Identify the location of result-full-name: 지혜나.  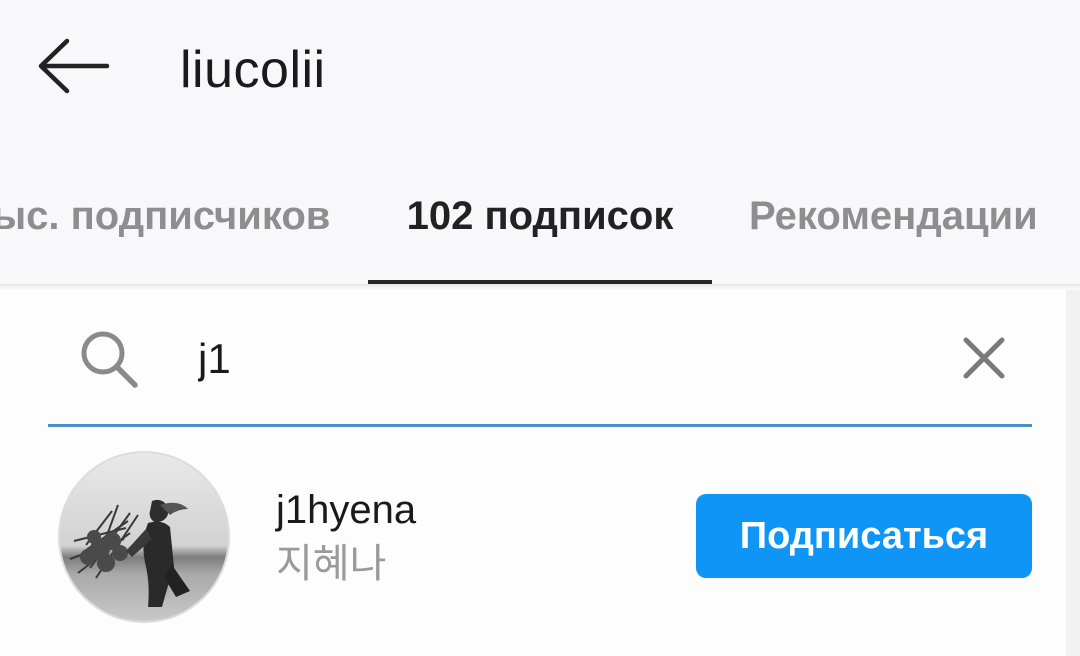
(331, 564).